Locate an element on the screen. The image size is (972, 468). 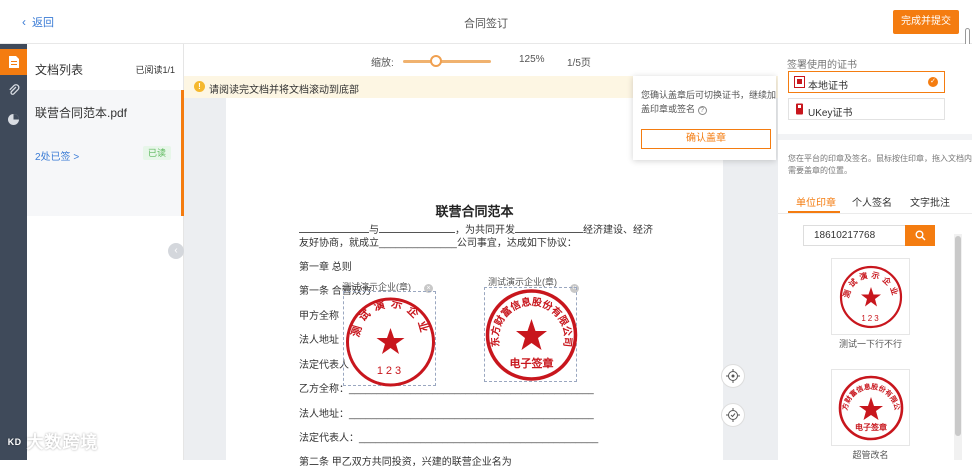
seal-stamp-image: 测试演示企业 123 is located at coordinates (390, 341).